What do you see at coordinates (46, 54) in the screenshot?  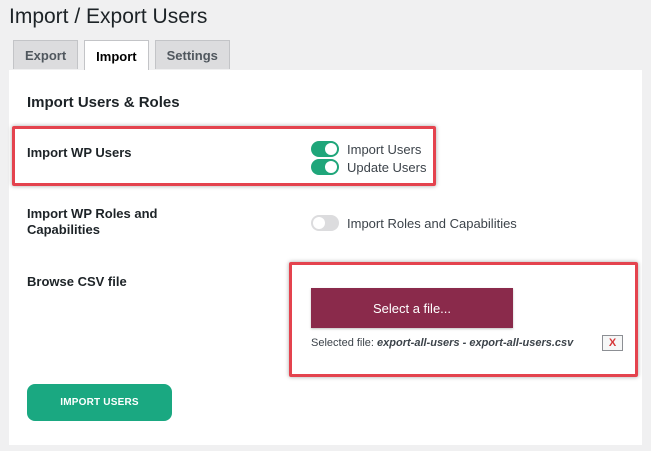 I see `tab-export: Export` at bounding box center [46, 54].